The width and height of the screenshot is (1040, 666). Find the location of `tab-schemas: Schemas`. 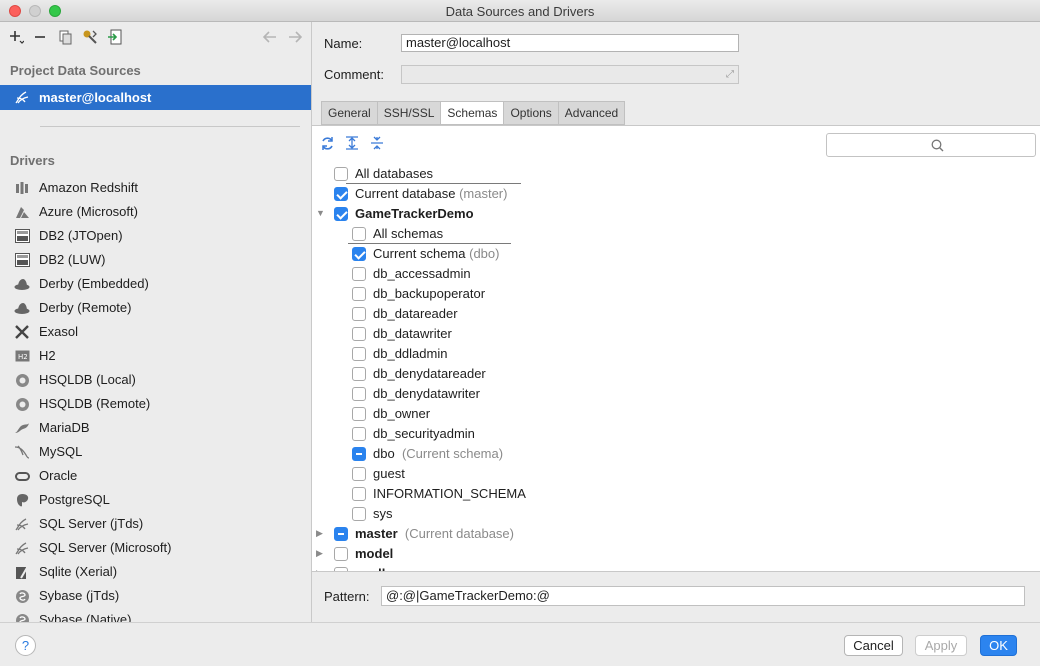

tab-schemas: Schemas is located at coordinates (472, 113).